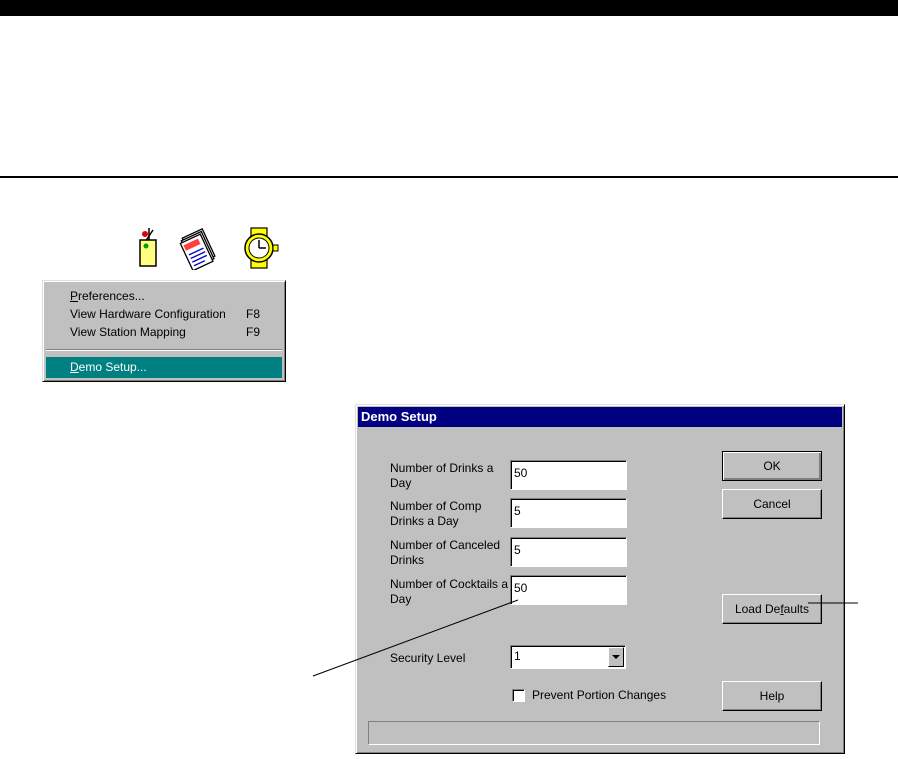 This screenshot has height=759, width=898. I want to click on section-divider, so click(449, 177).